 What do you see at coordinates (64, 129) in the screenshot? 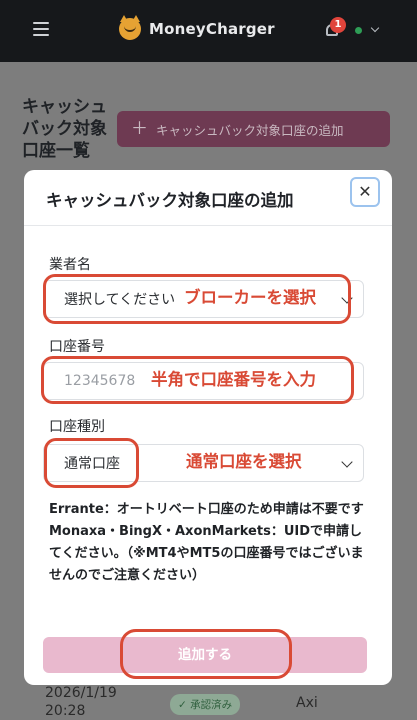
I see `page-title: キャッシュバック対象口座一覧` at bounding box center [64, 129].